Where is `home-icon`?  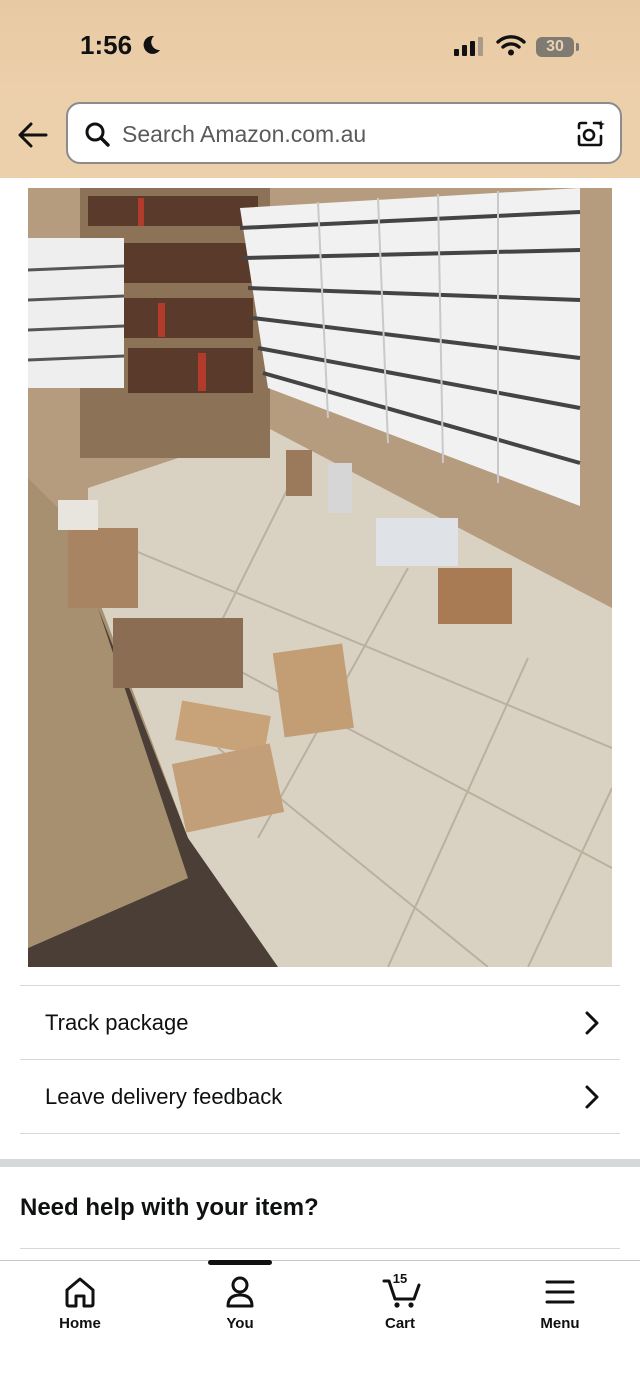
home-icon is located at coordinates (80, 1292).